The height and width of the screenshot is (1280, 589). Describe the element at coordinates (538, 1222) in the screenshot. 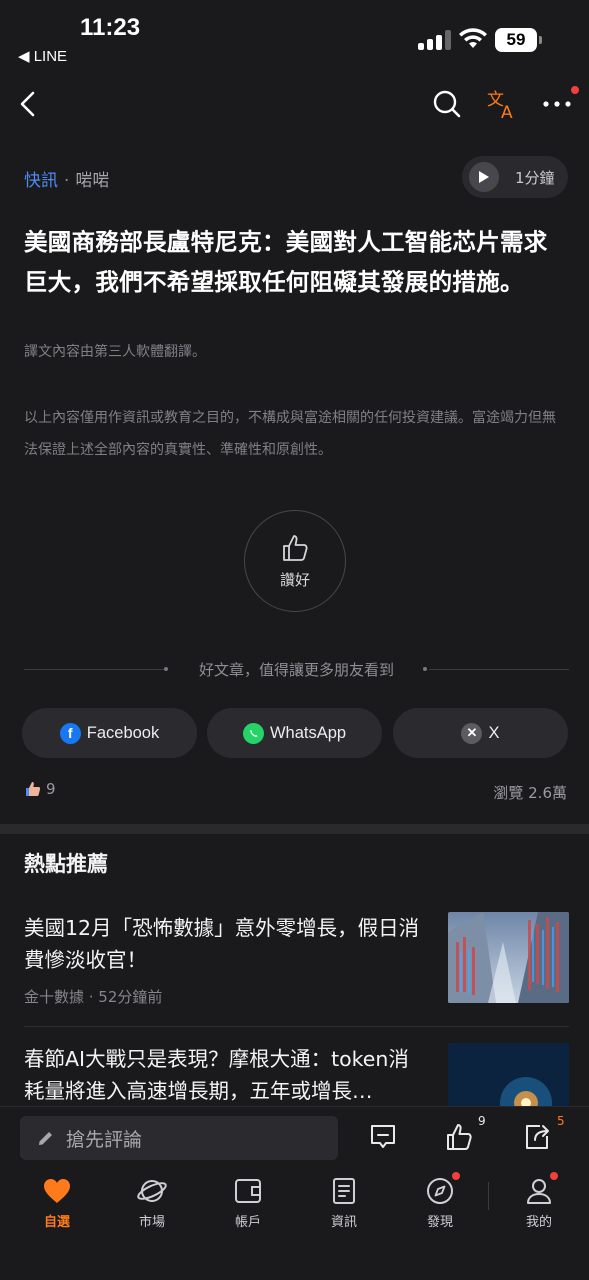

I see `tab-label: 我的` at that location.